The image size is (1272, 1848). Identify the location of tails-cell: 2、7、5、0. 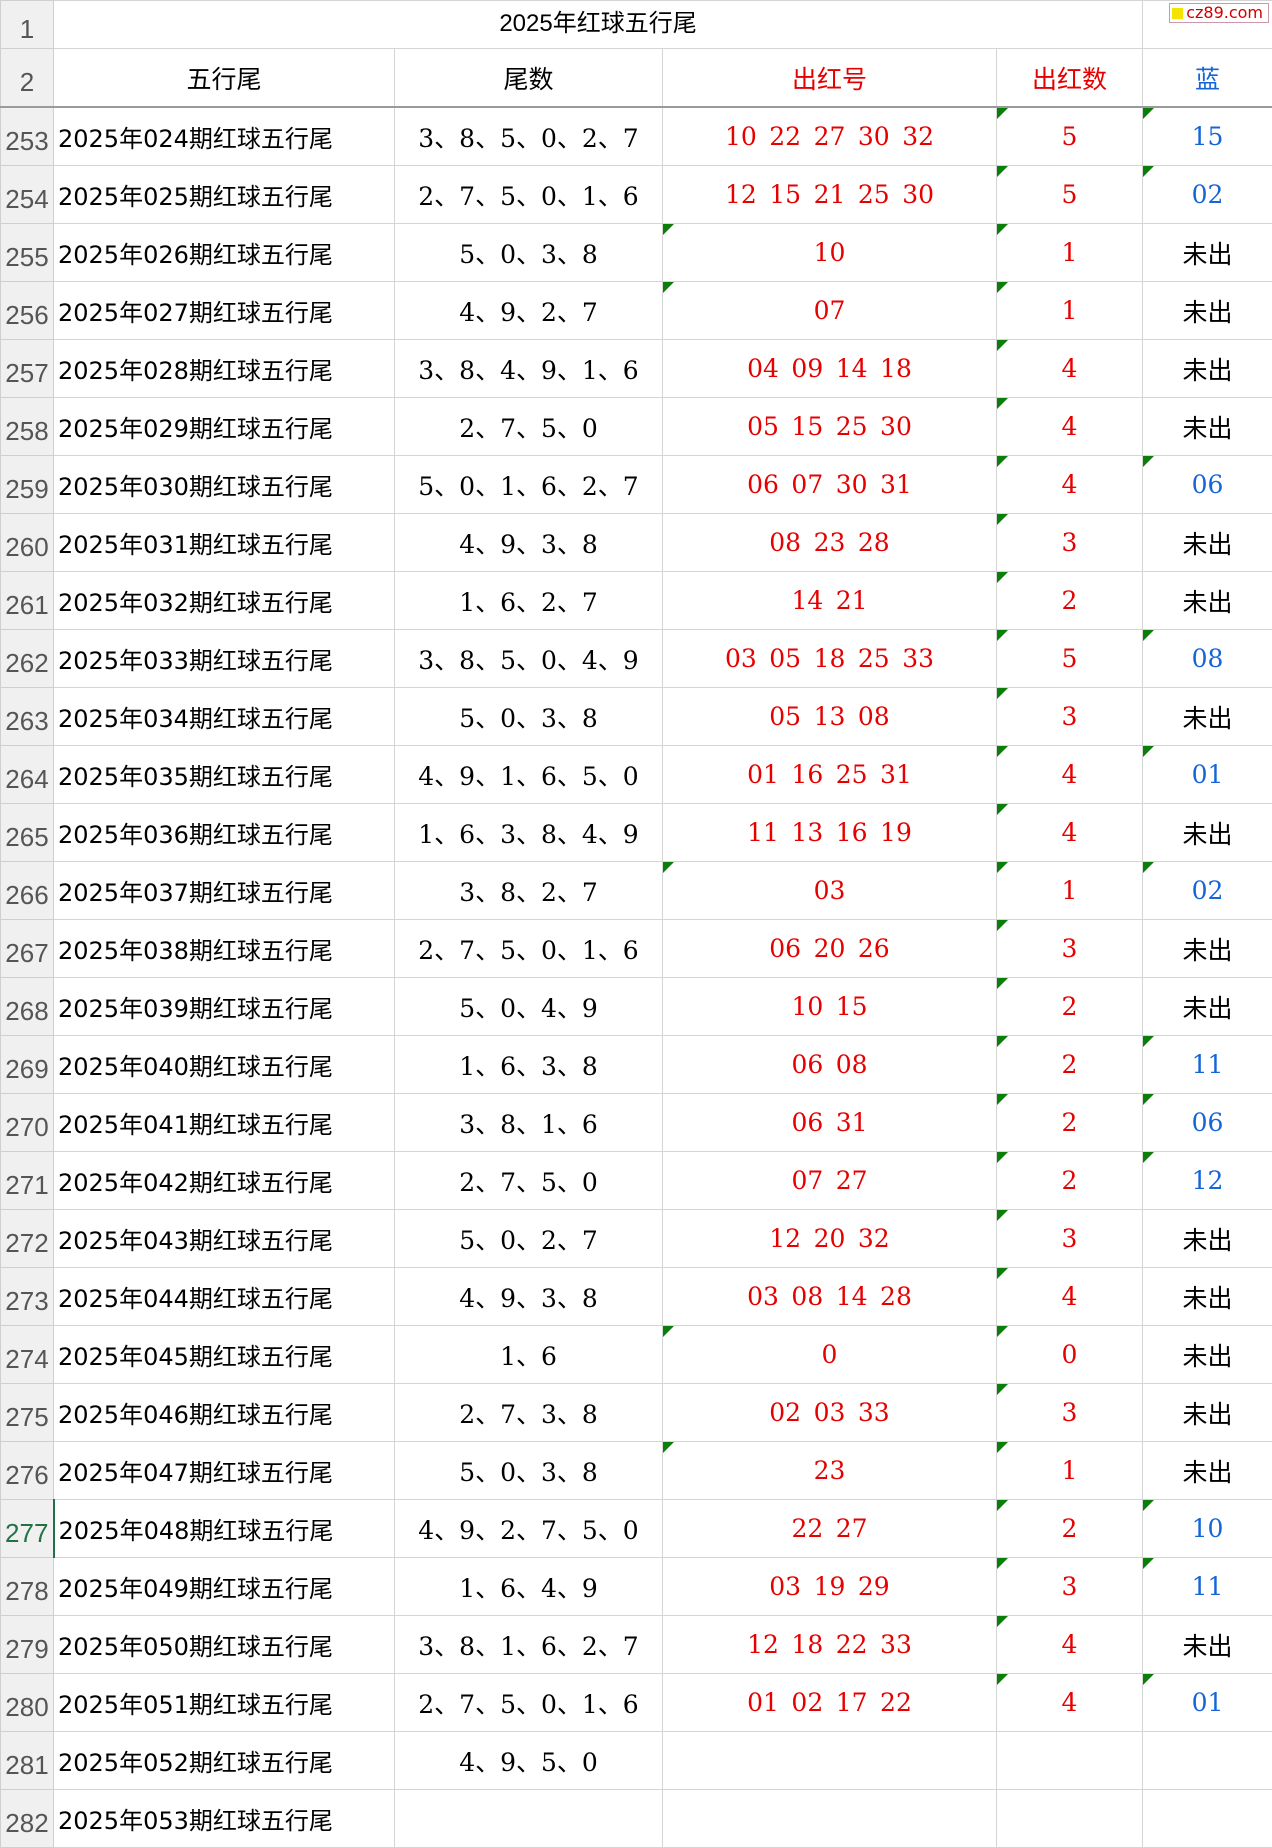
(529, 1181).